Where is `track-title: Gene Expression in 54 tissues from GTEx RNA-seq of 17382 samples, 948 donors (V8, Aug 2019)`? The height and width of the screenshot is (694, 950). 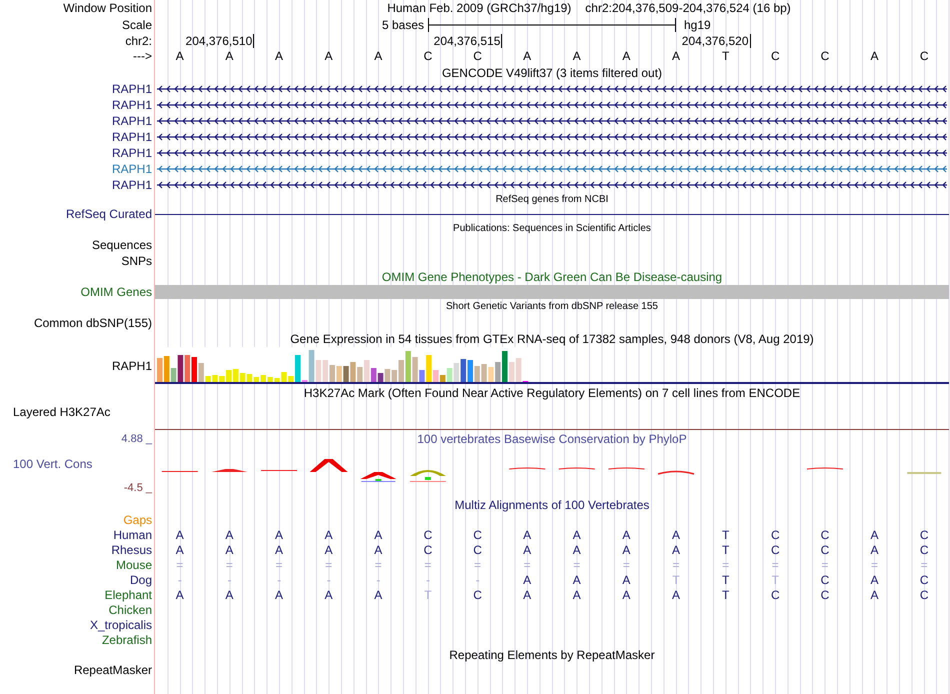
track-title: Gene Expression in 54 tissues from GTEx RNA-seq of 17382 samples, 948 donors (V8, Aug 2019) is located at coordinates (552, 339).